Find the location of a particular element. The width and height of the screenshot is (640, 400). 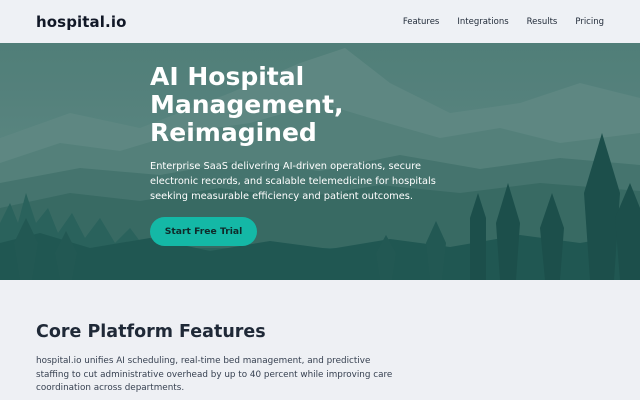

nav-link-pricing: Pricing is located at coordinates (589, 22).